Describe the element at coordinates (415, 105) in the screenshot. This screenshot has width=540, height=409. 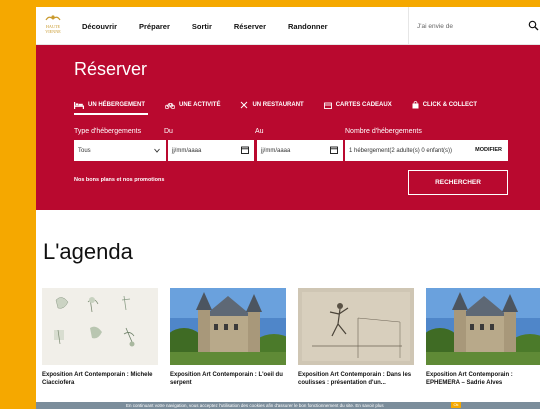
I see `shopping-bag-icon` at that location.